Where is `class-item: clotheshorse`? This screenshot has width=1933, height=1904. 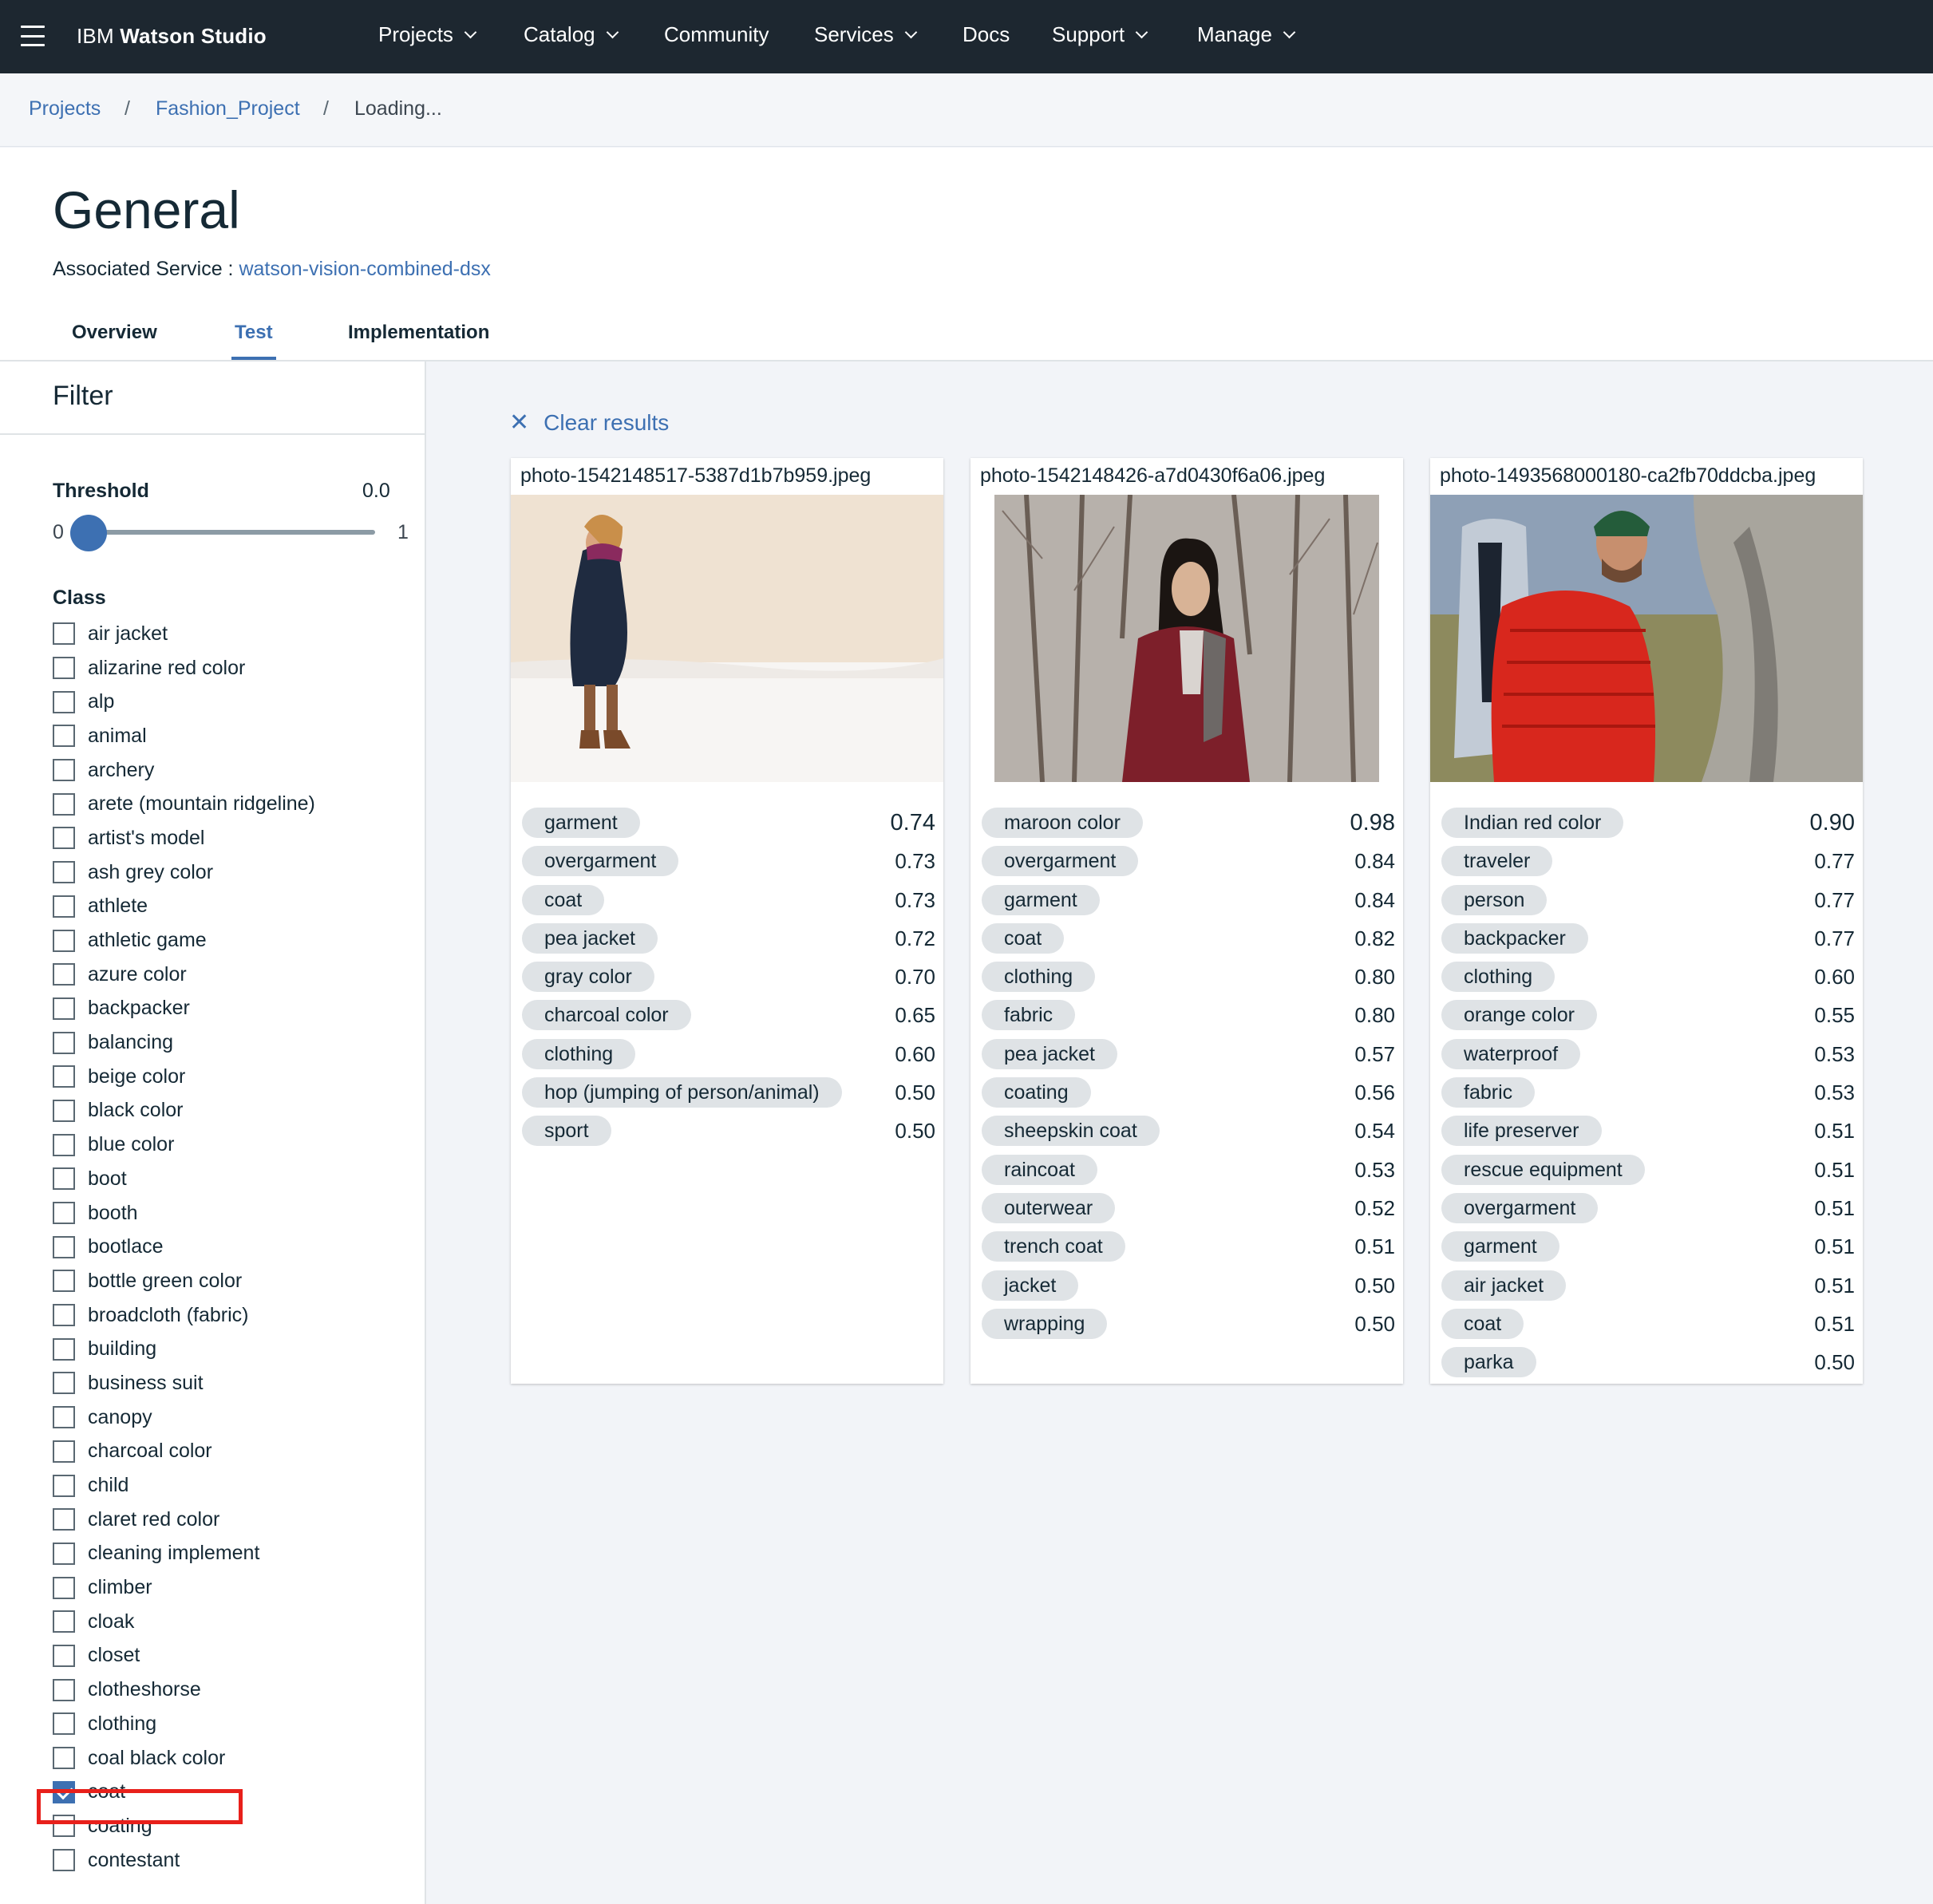
class-item: clotheshorse is located at coordinates (184, 1690).